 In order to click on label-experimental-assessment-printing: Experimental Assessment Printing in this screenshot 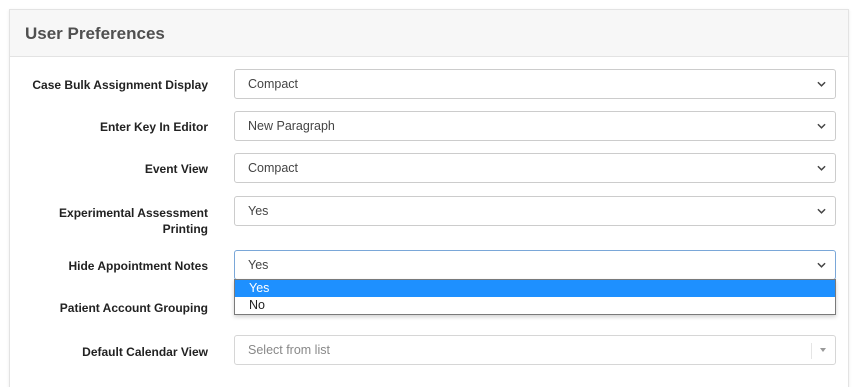, I will do `click(133, 221)`.